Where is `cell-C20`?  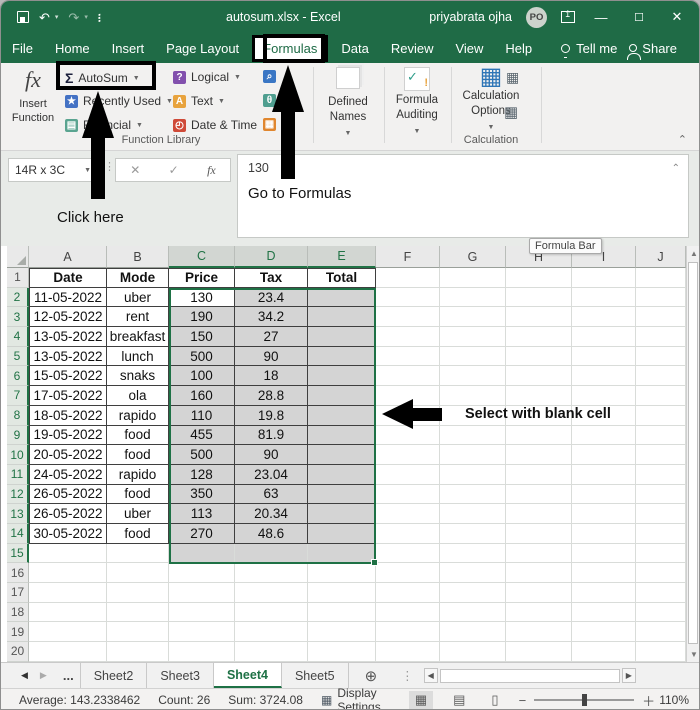
cell-C20 is located at coordinates (202, 652).